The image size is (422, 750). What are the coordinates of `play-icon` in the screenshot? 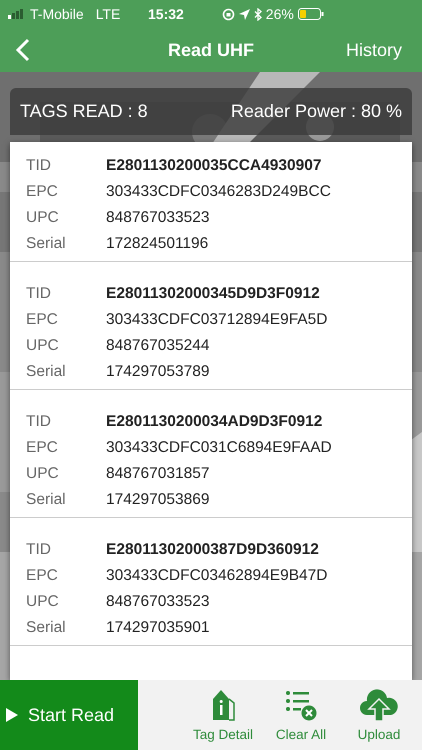 It's located at (12, 715).